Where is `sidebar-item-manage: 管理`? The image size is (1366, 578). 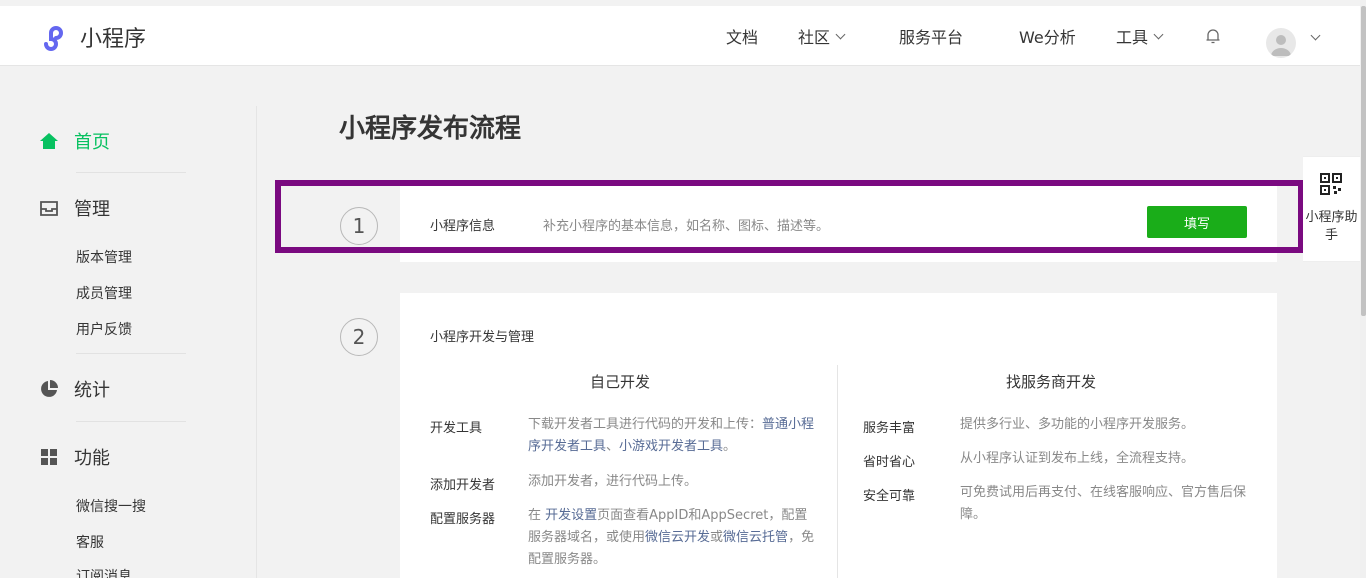
sidebar-item-manage: 管理 is located at coordinates (74, 208).